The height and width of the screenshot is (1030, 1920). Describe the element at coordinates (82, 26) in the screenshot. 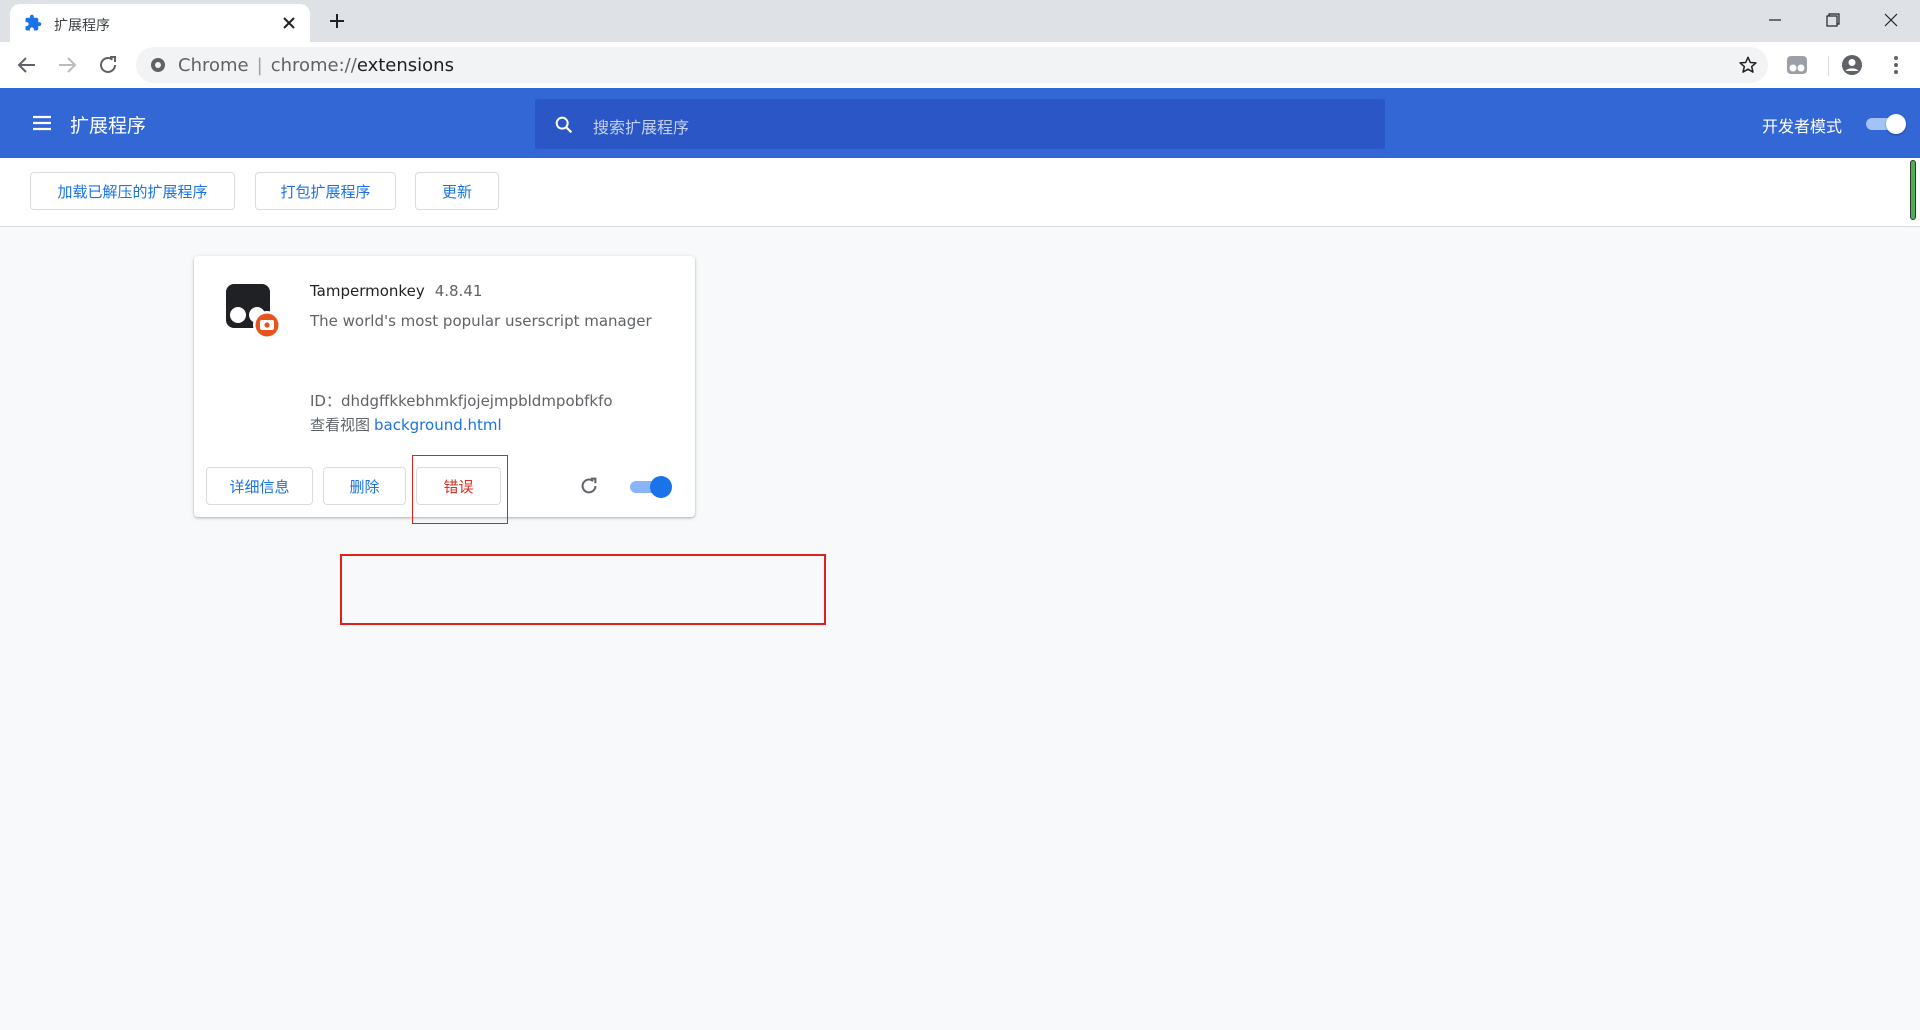

I see `tab-title: 扩展程序` at that location.